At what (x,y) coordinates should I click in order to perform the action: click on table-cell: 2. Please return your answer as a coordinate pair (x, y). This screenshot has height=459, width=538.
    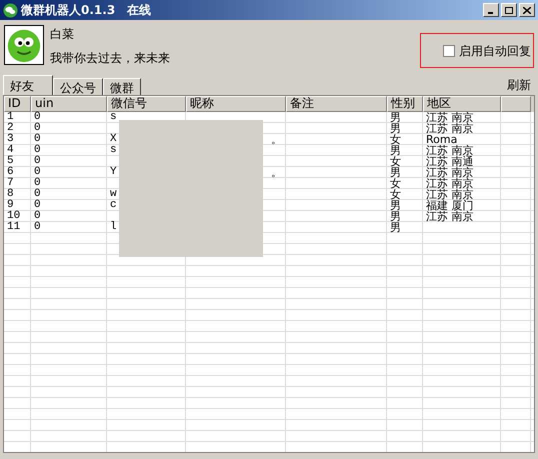
    Looking at the image, I should click on (10, 128).